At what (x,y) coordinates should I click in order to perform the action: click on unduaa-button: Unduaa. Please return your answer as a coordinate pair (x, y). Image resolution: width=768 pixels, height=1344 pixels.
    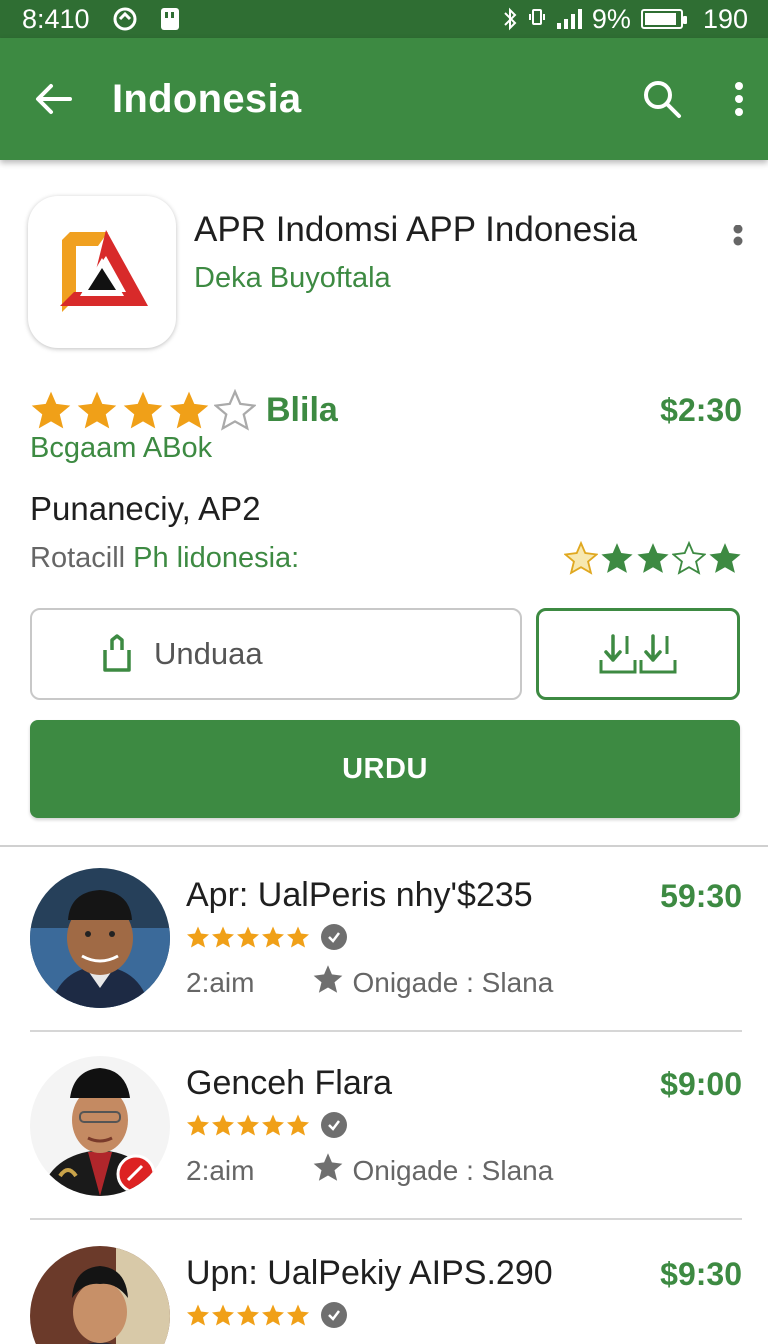
    Looking at the image, I should click on (276, 654).